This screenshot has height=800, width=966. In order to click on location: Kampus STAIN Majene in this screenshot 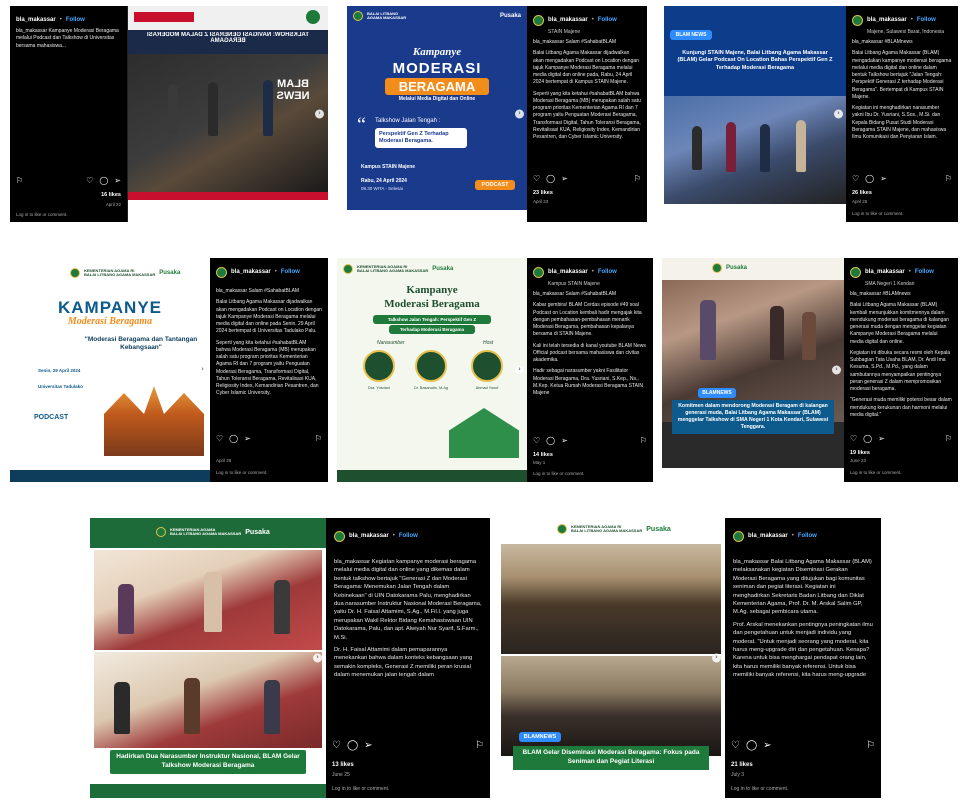, I will do `click(597, 284)`.